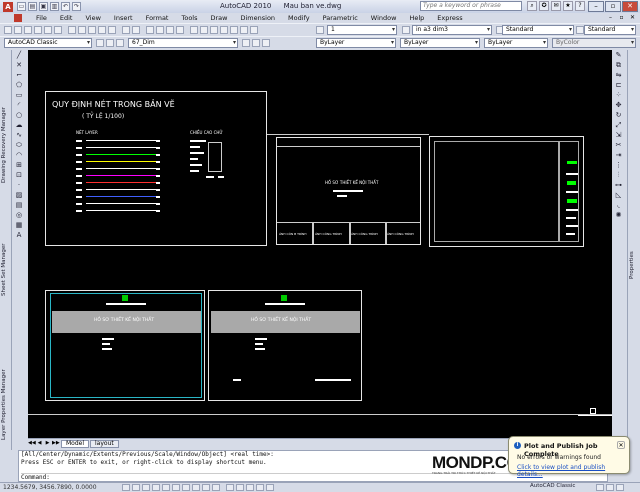 This screenshot has height=492, width=640. Describe the element at coordinates (618, 195) in the screenshot. I see `chamfer-icon: ◺` at that location.